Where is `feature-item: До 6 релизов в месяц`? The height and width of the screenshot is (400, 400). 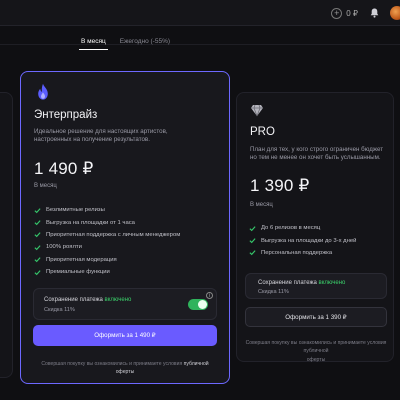 feature-item: До 6 релизов в месяц is located at coordinates (302, 228).